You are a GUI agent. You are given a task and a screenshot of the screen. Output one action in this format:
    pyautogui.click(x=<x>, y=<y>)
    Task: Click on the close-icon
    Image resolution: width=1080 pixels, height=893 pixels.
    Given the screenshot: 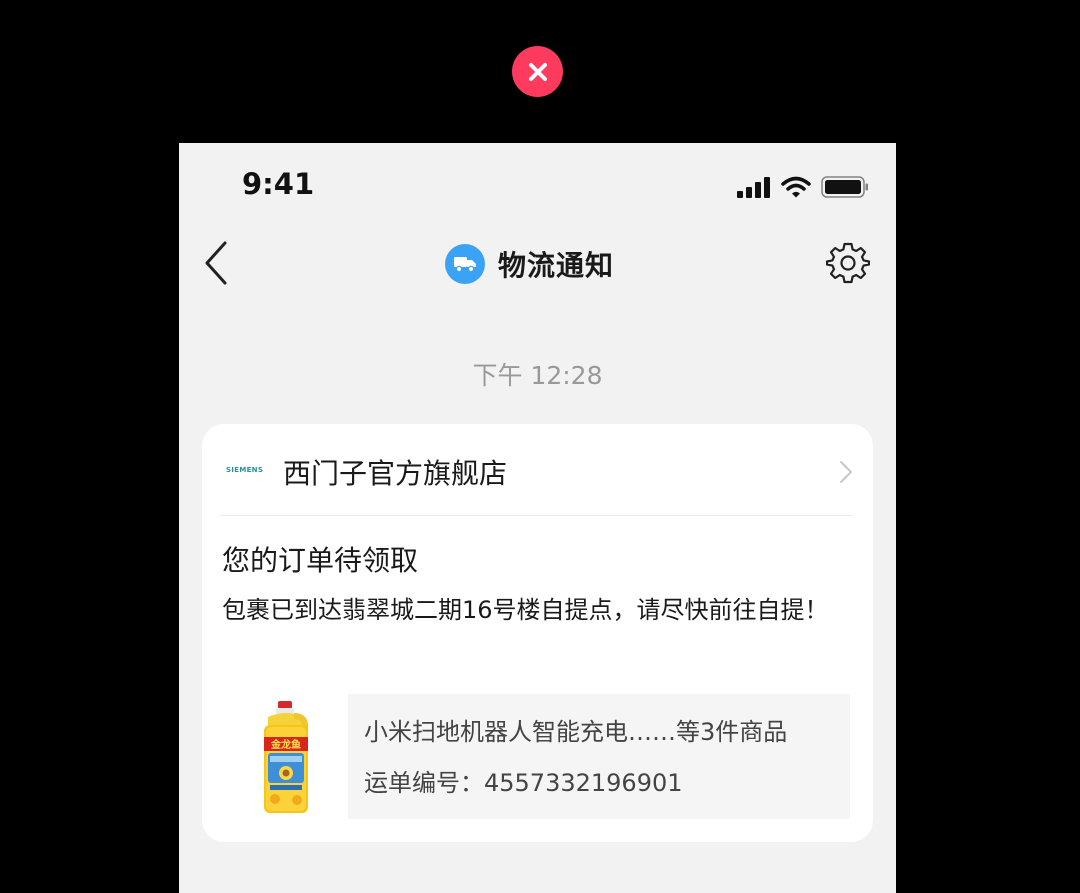 What is the action you would take?
    pyautogui.click(x=537, y=71)
    